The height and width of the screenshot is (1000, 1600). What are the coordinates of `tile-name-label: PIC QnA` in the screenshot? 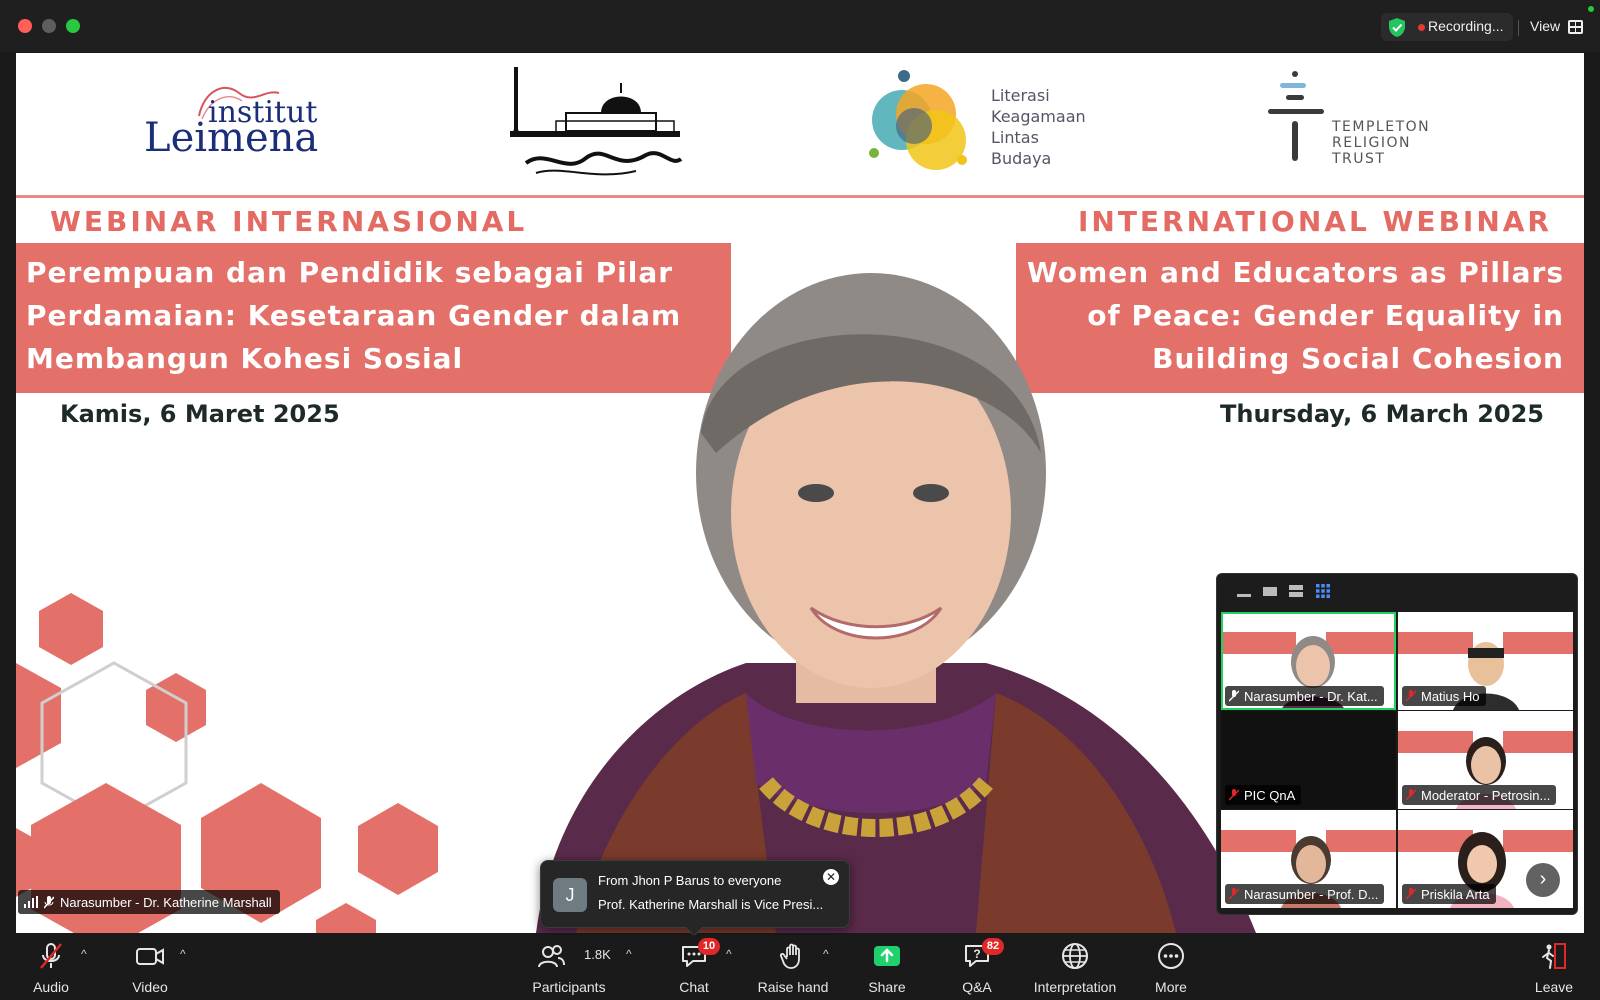 It's located at (1263, 795).